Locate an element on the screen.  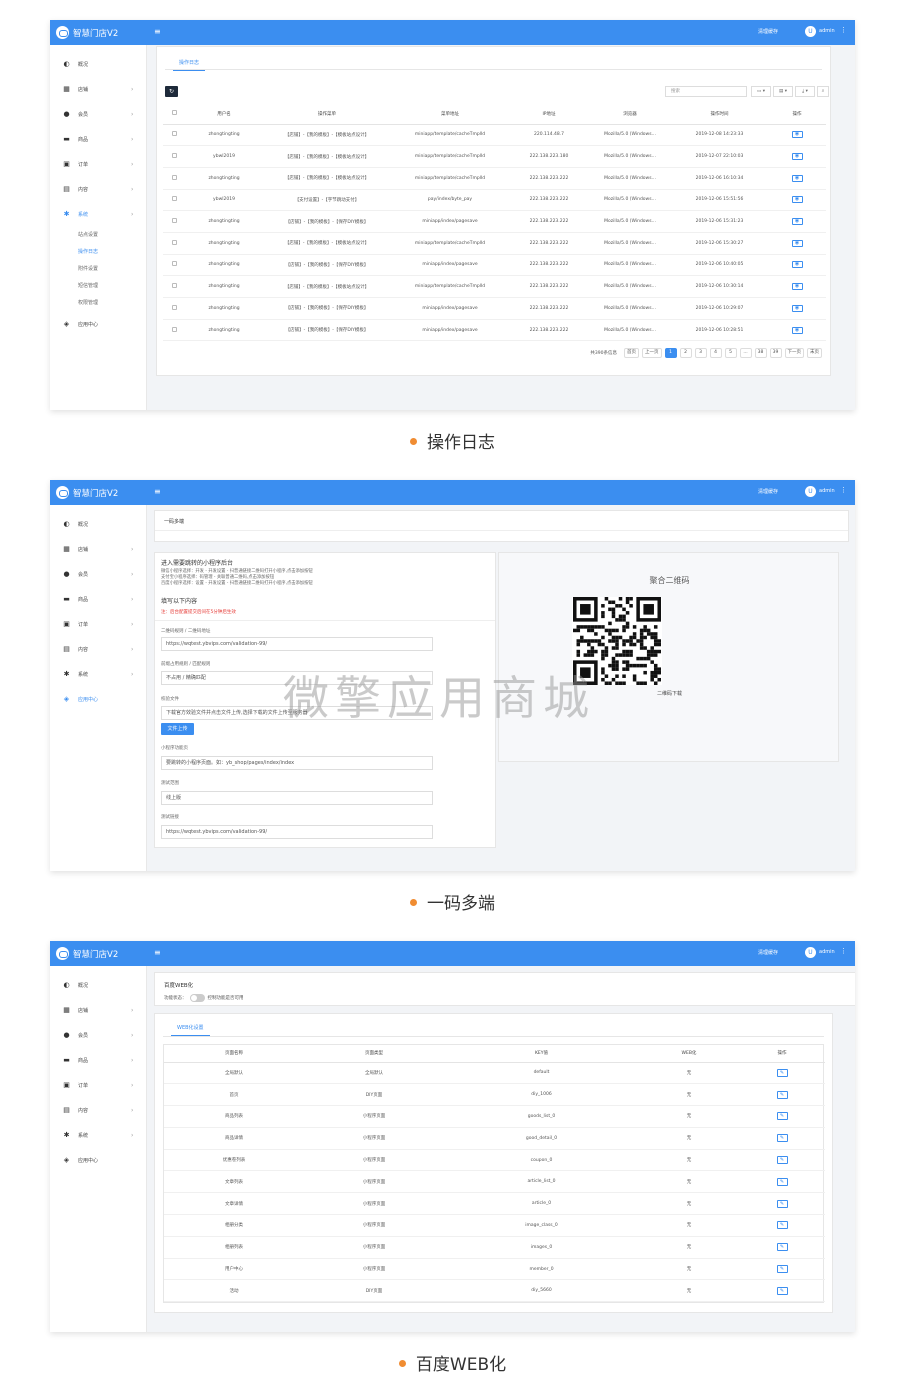
page-button: 39 is located at coordinates (775, 353).